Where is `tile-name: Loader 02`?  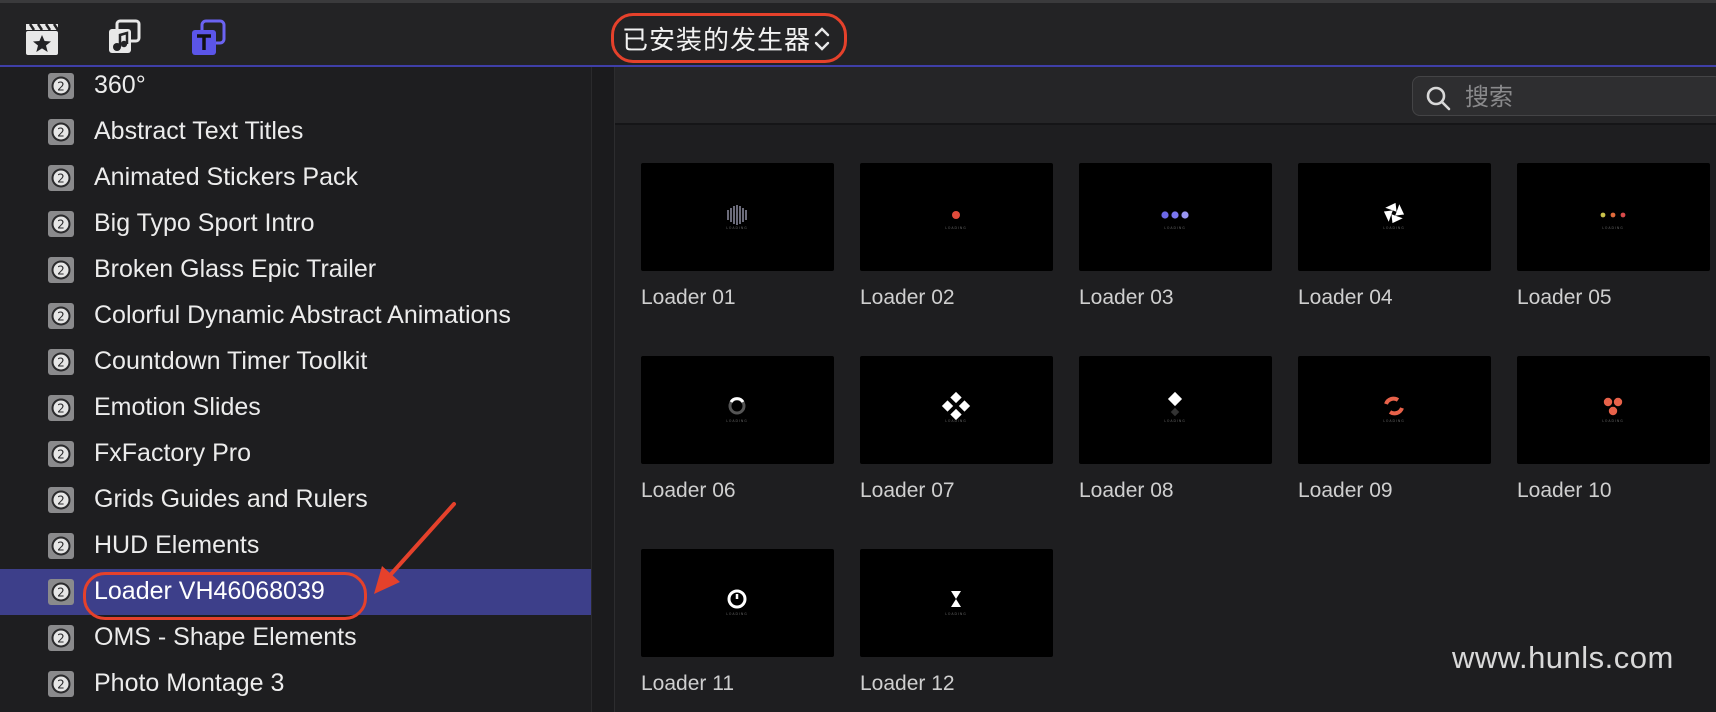 tile-name: Loader 02 is located at coordinates (907, 297).